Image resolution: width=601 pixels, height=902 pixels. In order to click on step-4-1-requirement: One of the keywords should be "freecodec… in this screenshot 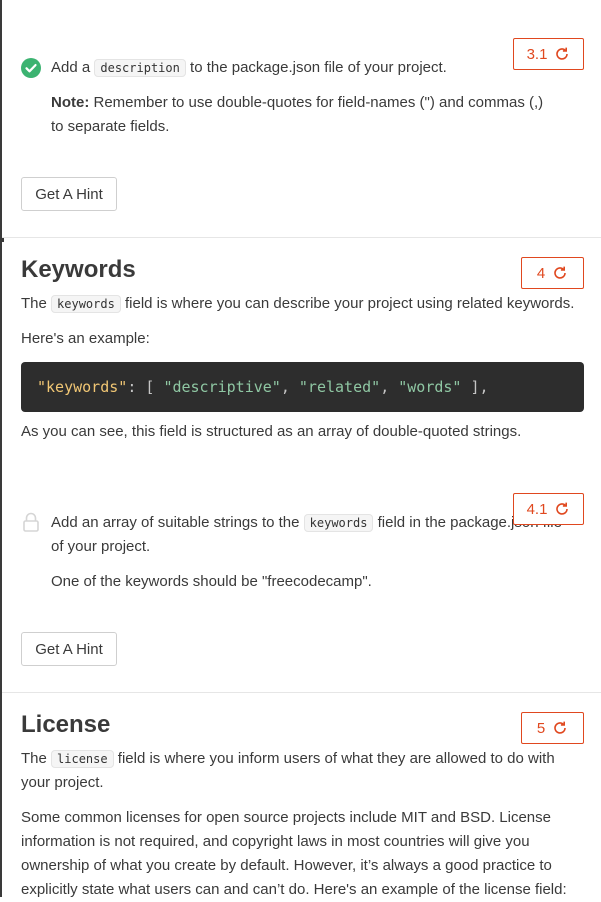, I will do `click(211, 581)`.